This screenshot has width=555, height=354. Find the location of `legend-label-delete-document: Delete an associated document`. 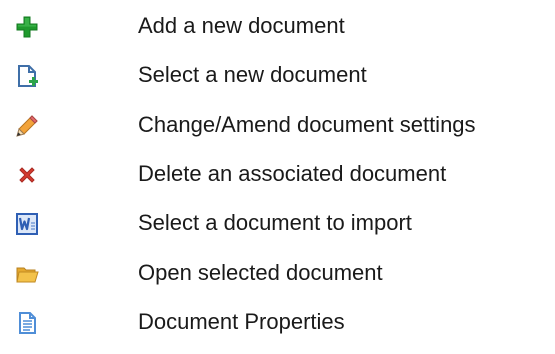

legend-label-delete-document: Delete an associated document is located at coordinates (292, 173).